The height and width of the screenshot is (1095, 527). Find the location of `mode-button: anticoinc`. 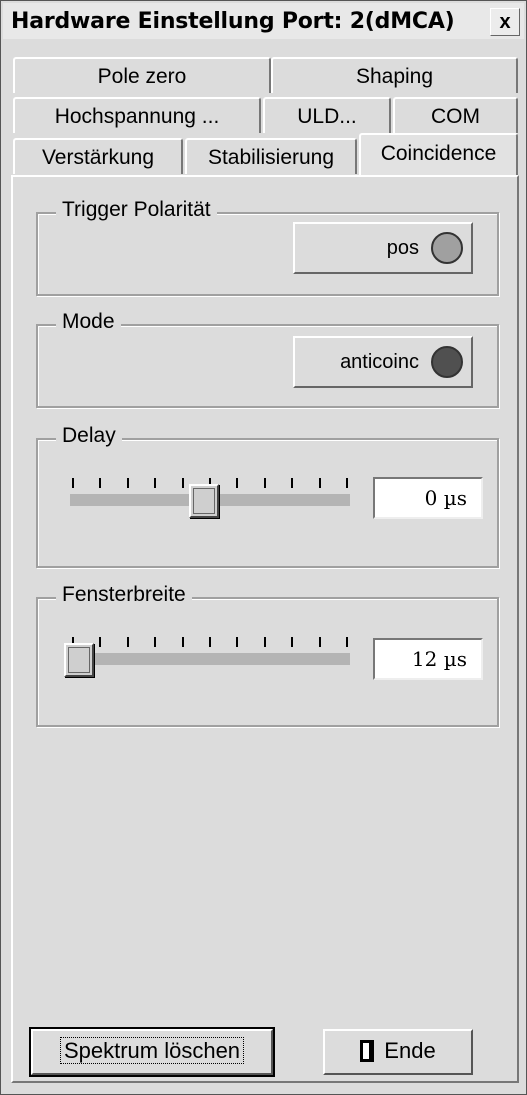

mode-button: anticoinc is located at coordinates (383, 362).